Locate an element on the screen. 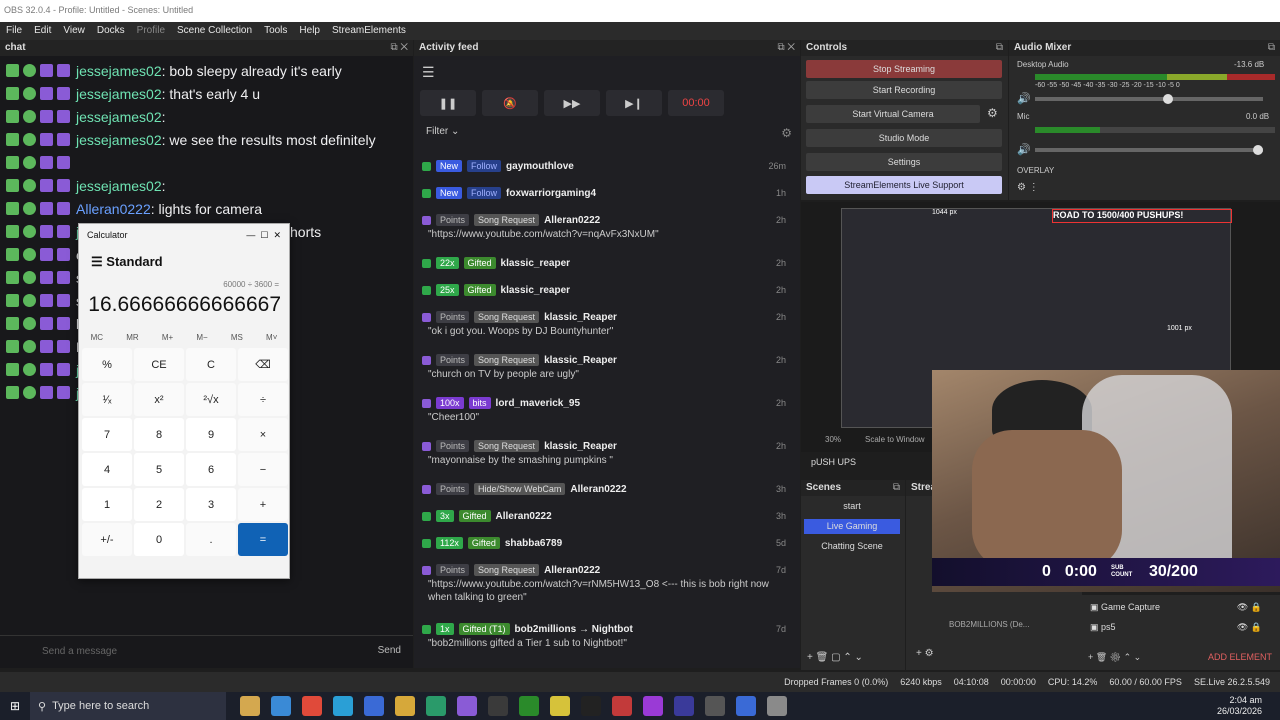 This screenshot has width=1280, height=720. hamburger-icon: ☰ is located at coordinates (428, 72).